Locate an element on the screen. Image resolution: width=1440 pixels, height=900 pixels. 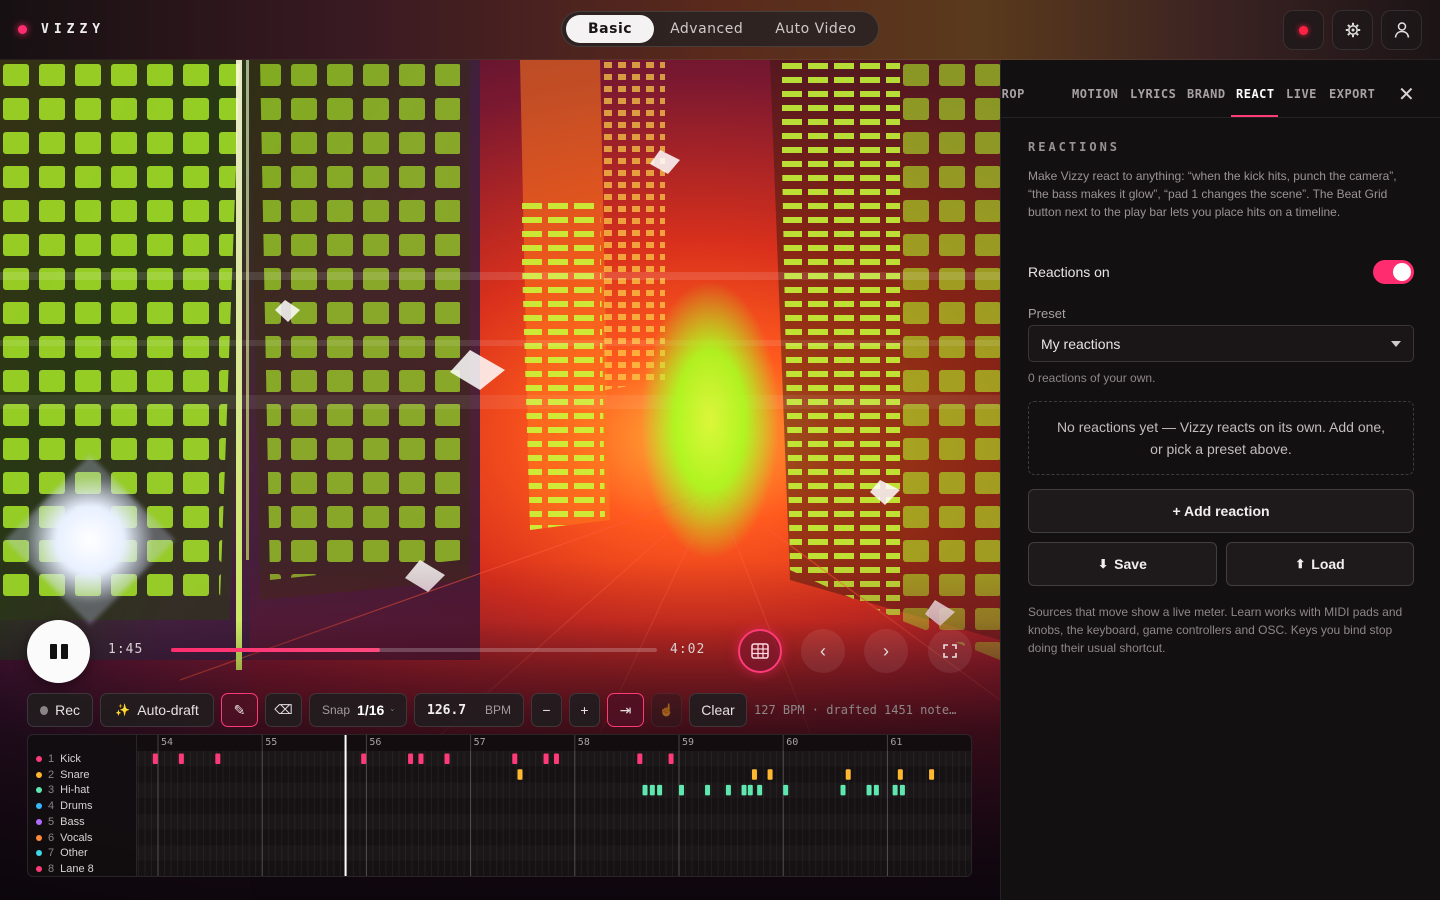
add-reaction-button: + Add reaction is located at coordinates (1221, 511).